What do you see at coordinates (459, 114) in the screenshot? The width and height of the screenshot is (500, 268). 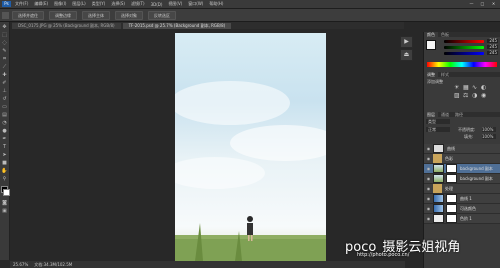 I see `tab-paths: 路径` at bounding box center [459, 114].